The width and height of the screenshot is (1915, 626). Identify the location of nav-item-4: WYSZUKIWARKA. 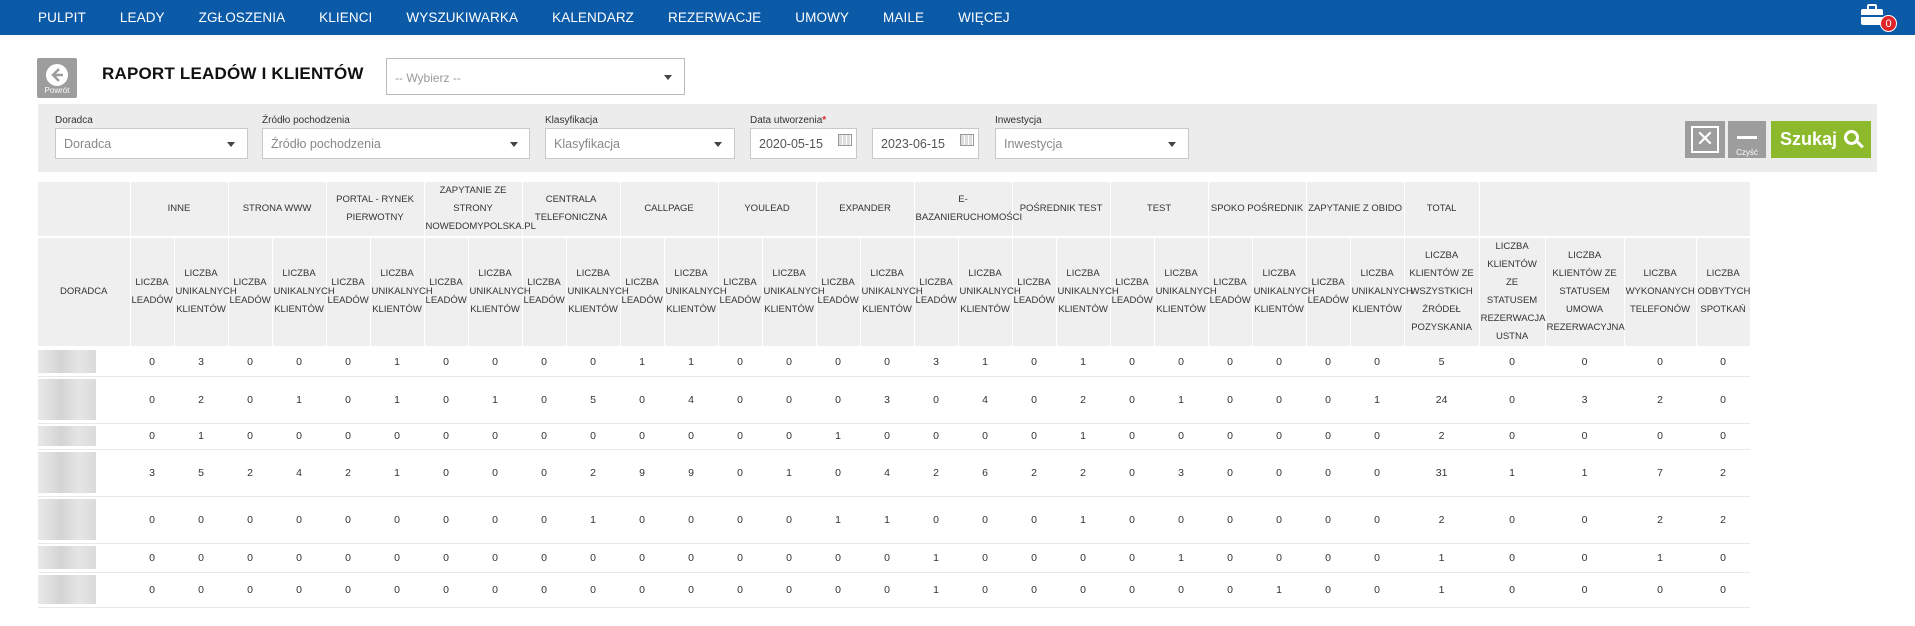
(462, 17).